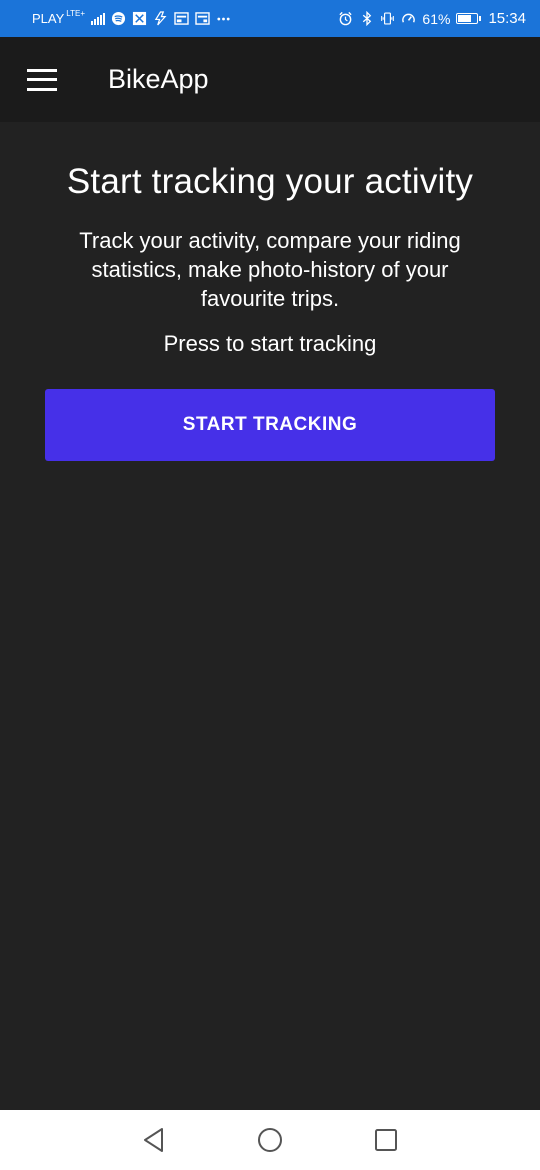 The height and width of the screenshot is (1170, 540). I want to click on back-icon, so click(154, 1140).